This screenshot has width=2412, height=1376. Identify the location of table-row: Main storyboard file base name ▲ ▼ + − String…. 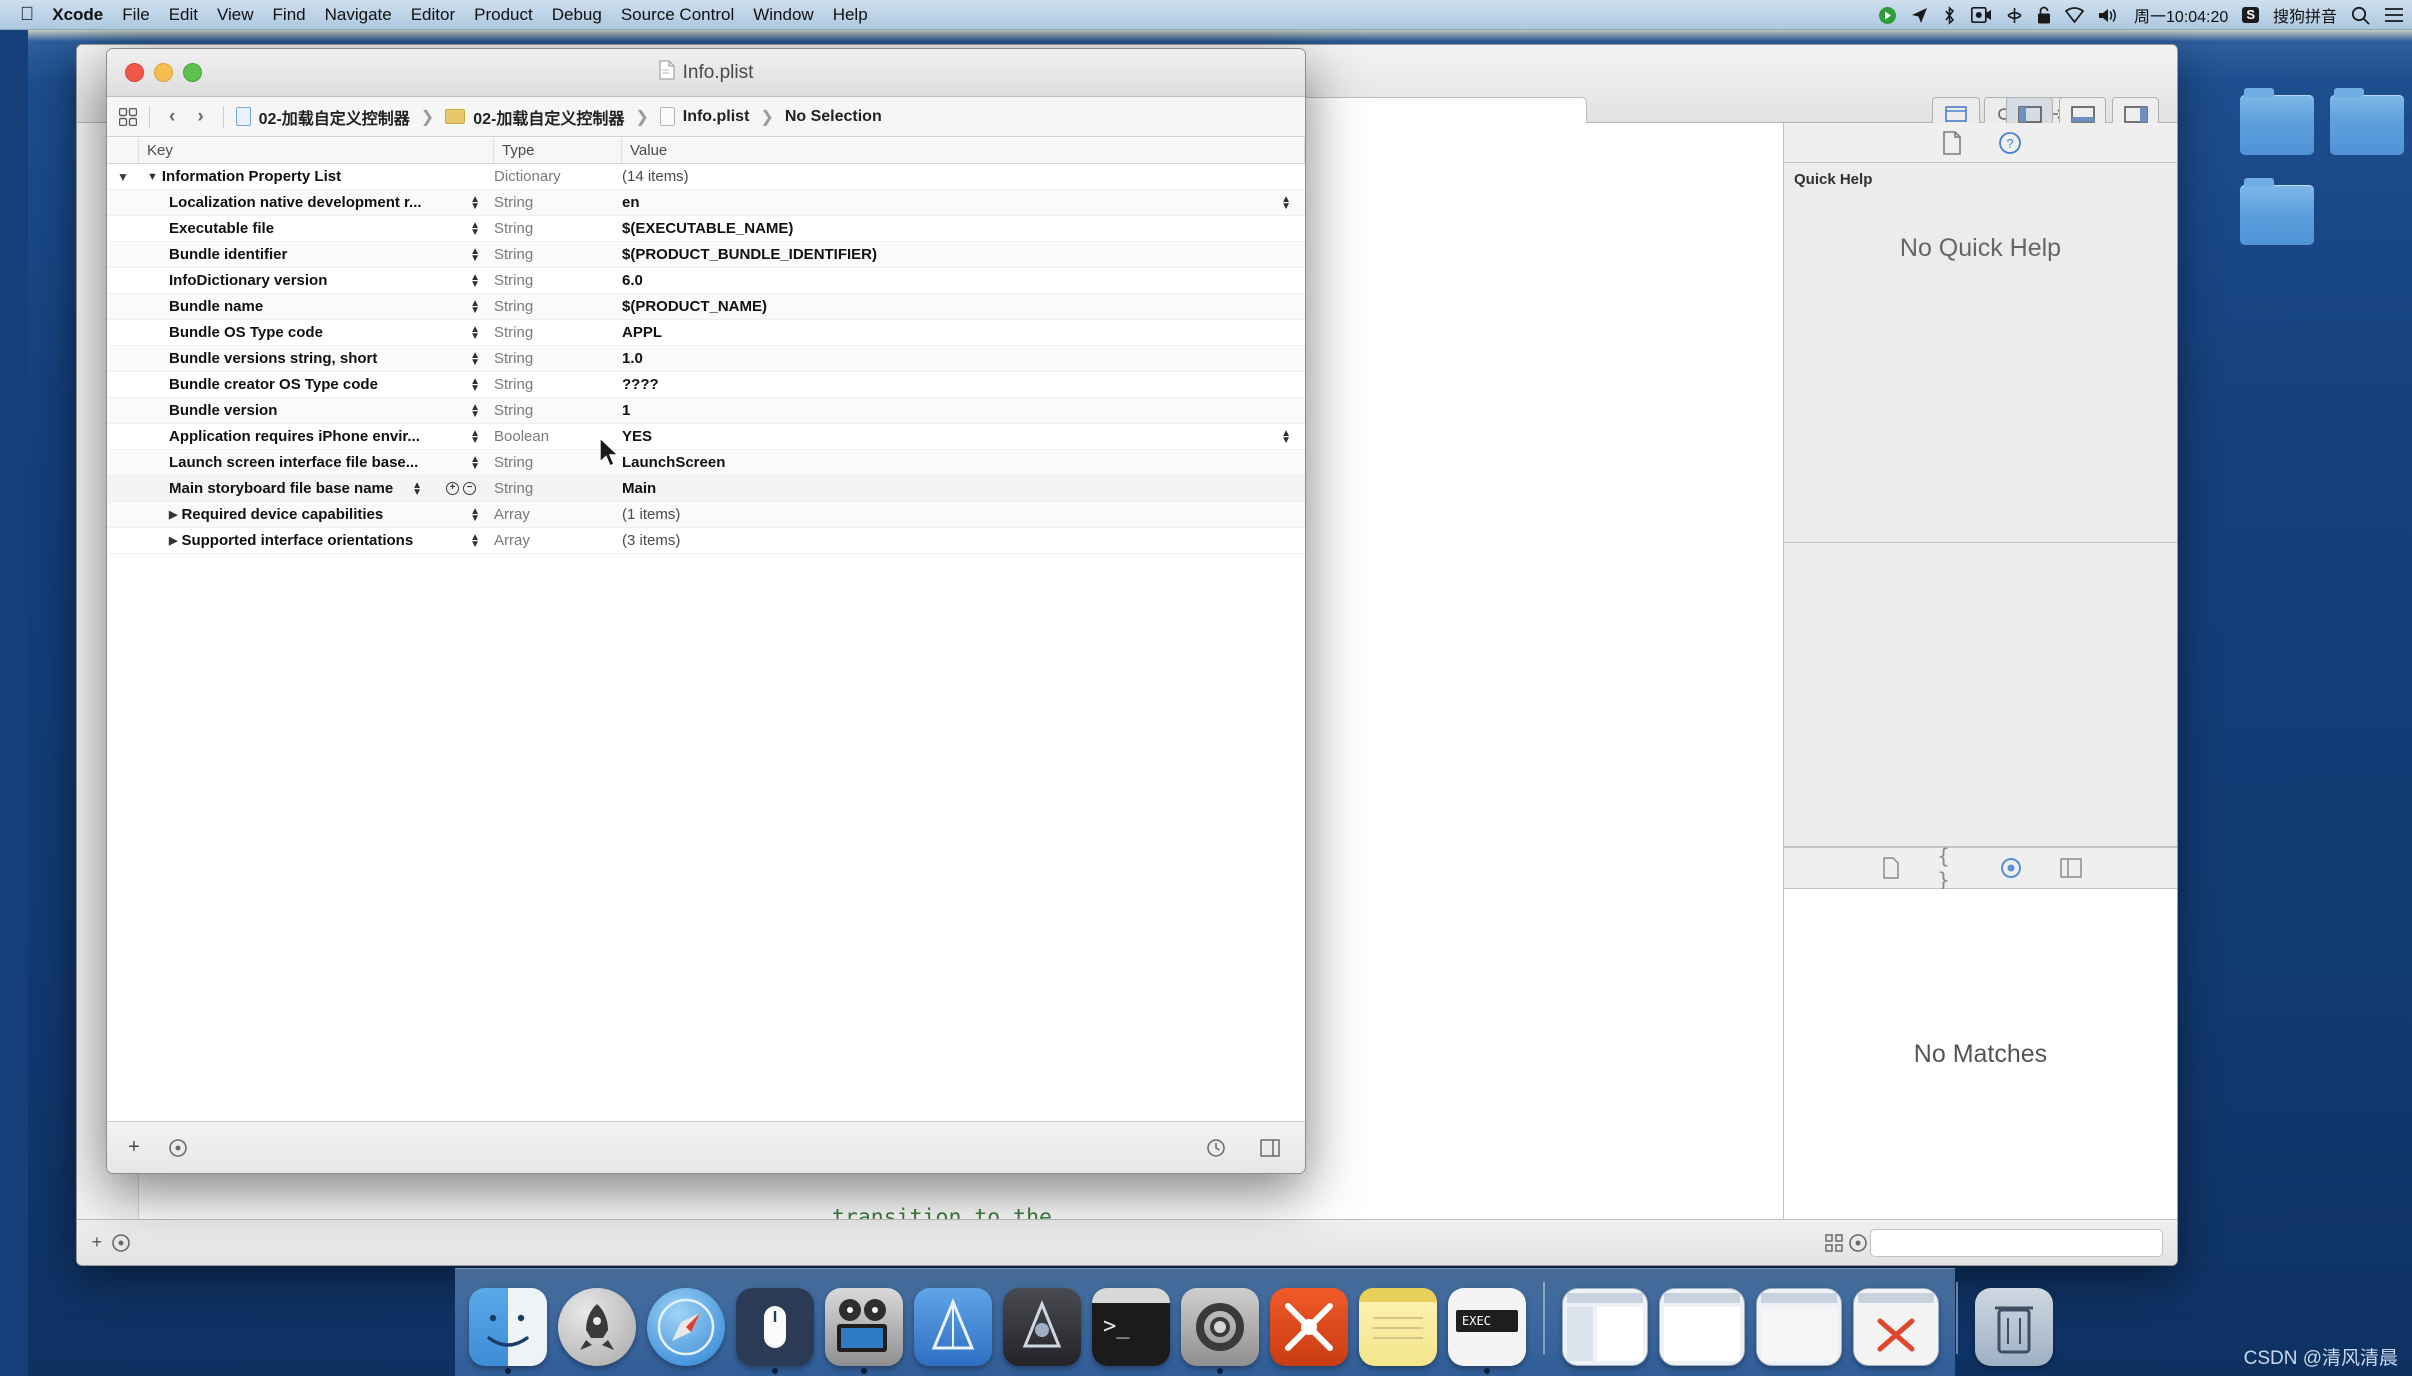
(706, 489).